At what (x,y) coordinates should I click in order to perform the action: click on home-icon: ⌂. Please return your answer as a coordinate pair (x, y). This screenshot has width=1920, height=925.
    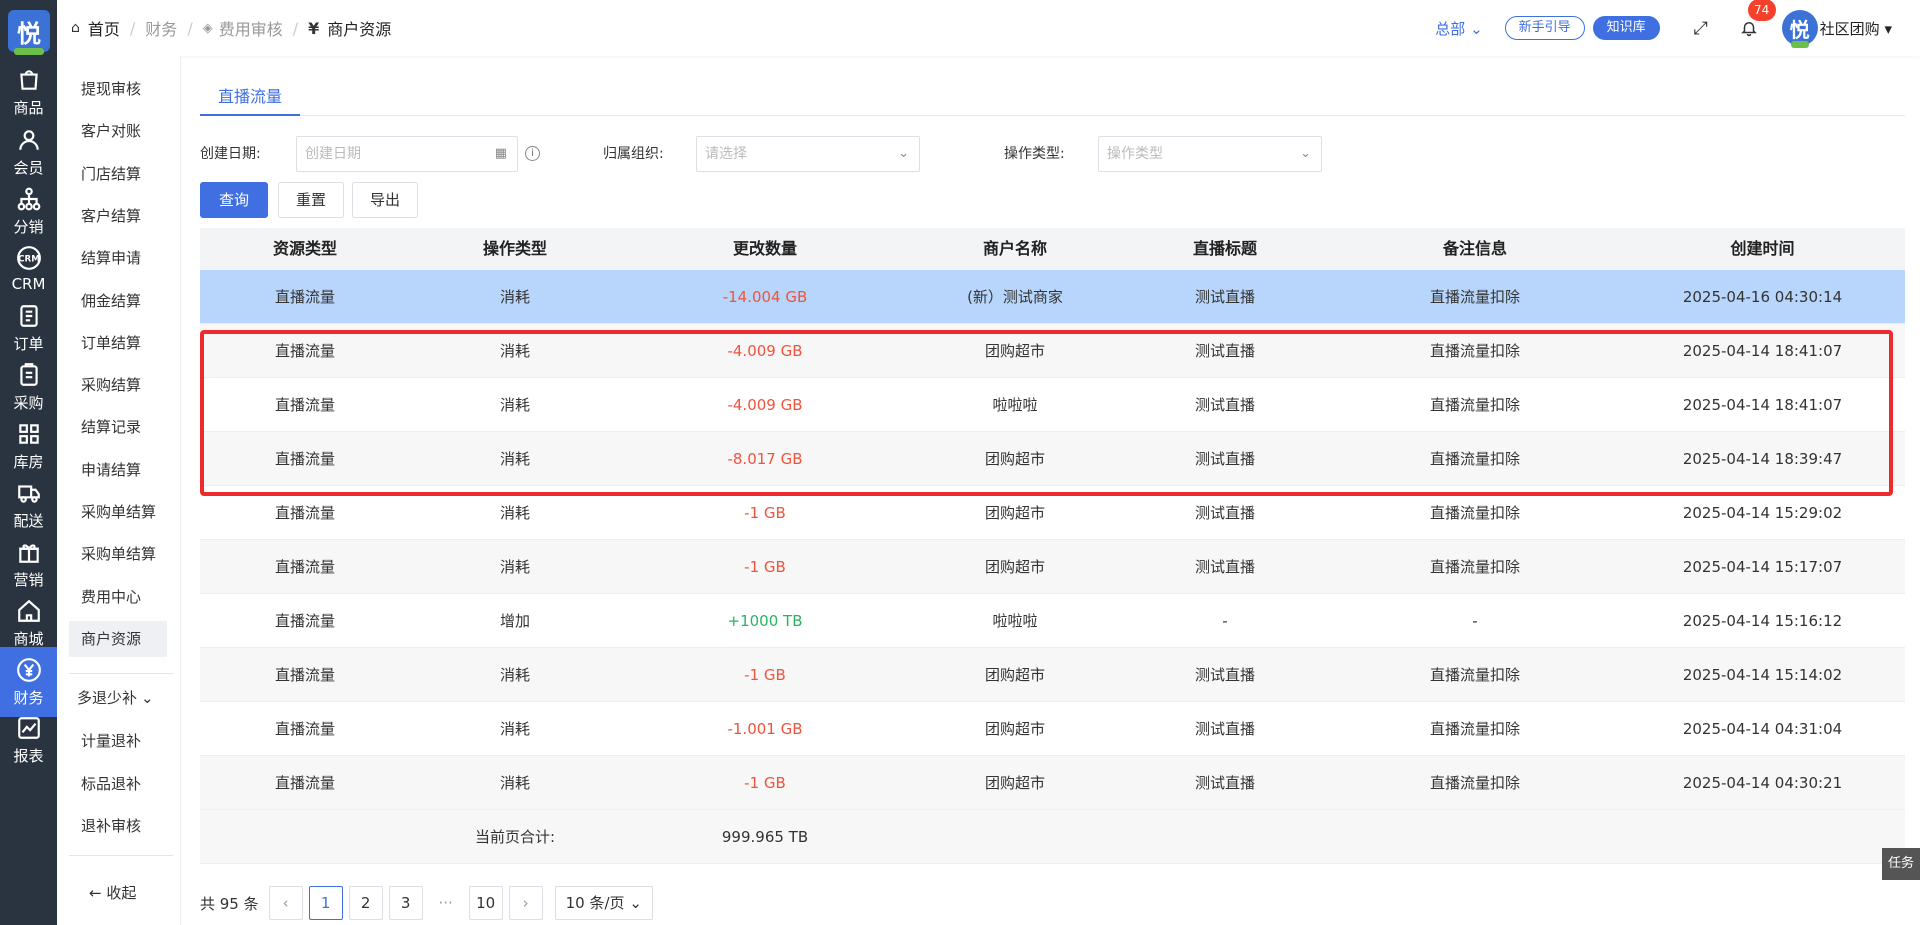
    Looking at the image, I should click on (75, 28).